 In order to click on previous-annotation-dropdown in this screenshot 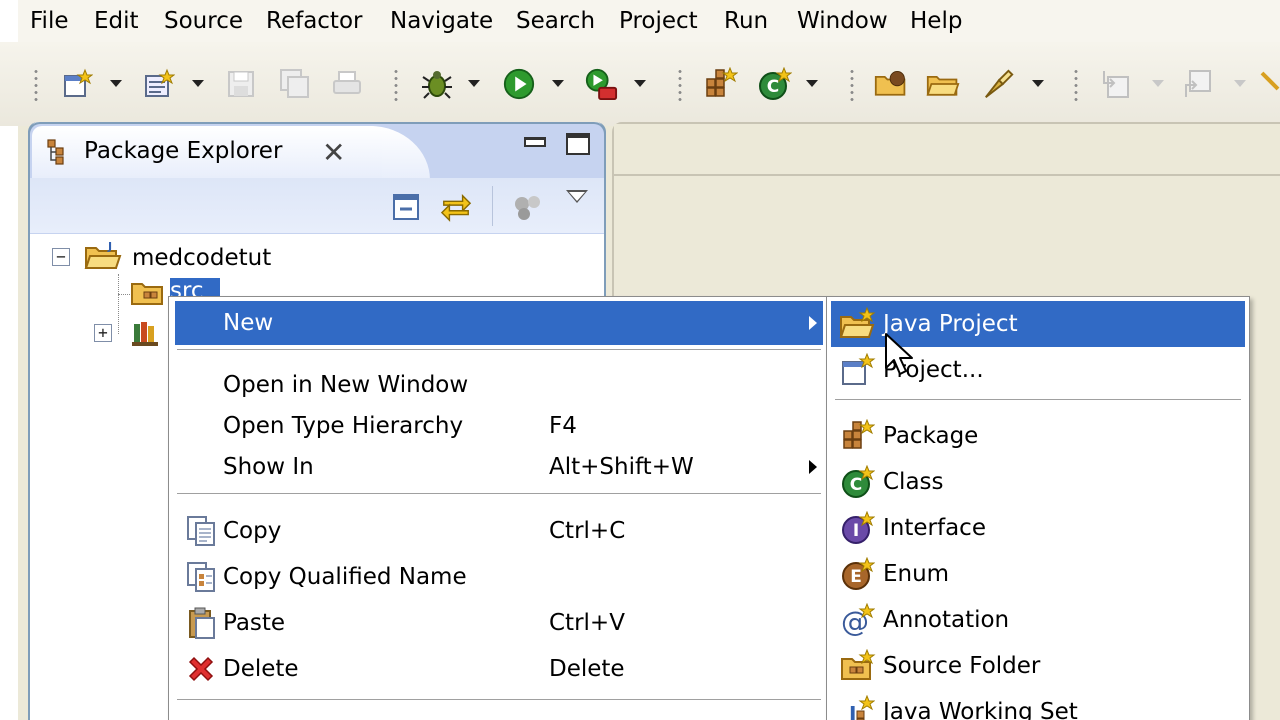, I will do `click(1240, 83)`.